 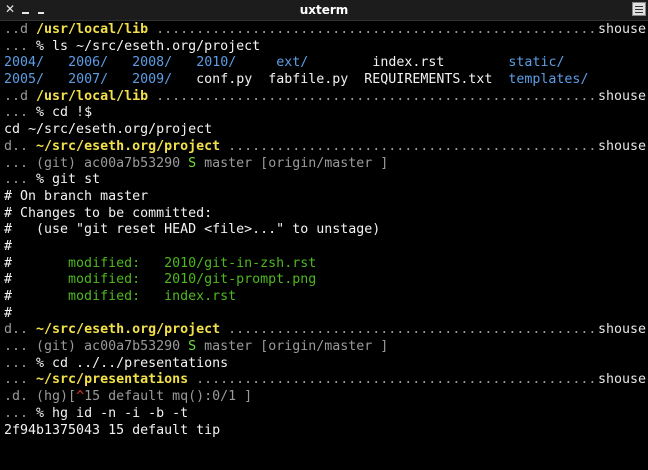 What do you see at coordinates (88, 80) in the screenshot?
I see `terminal-text: 2007/` at bounding box center [88, 80].